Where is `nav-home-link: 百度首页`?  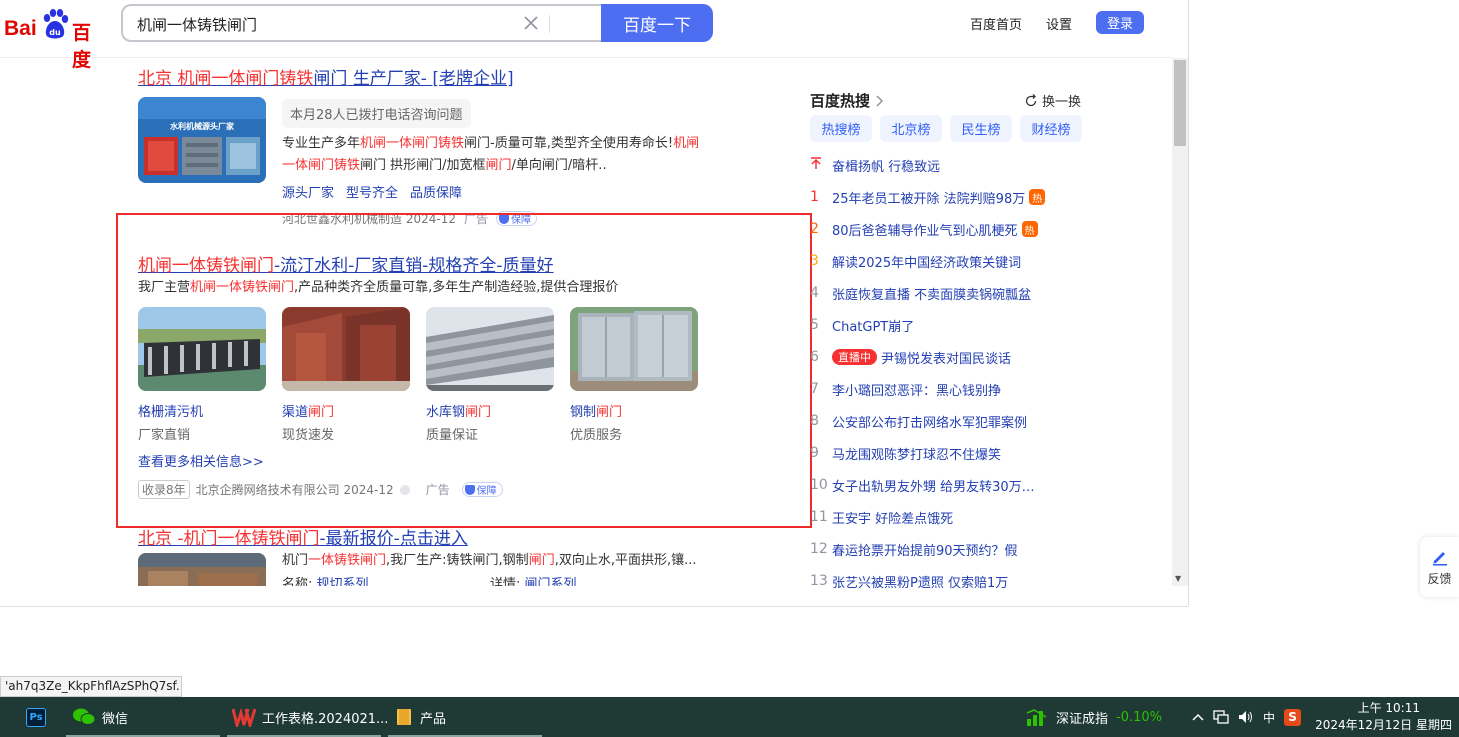
nav-home-link: 百度首页 is located at coordinates (996, 23).